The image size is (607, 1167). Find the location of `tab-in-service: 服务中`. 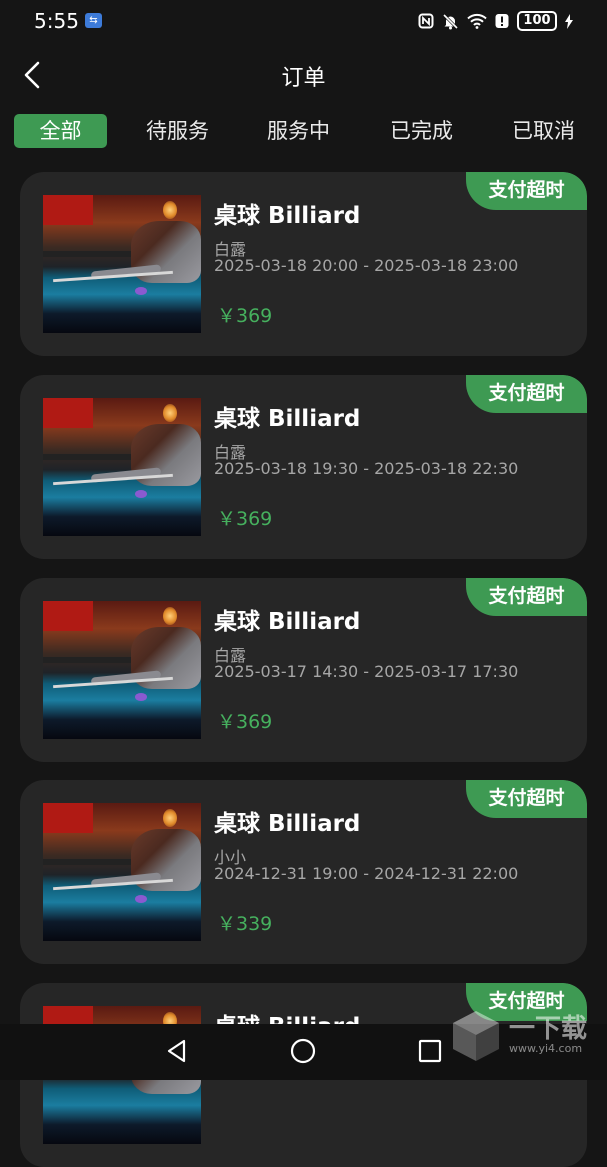

tab-in-service: 服务中 is located at coordinates (298, 131).